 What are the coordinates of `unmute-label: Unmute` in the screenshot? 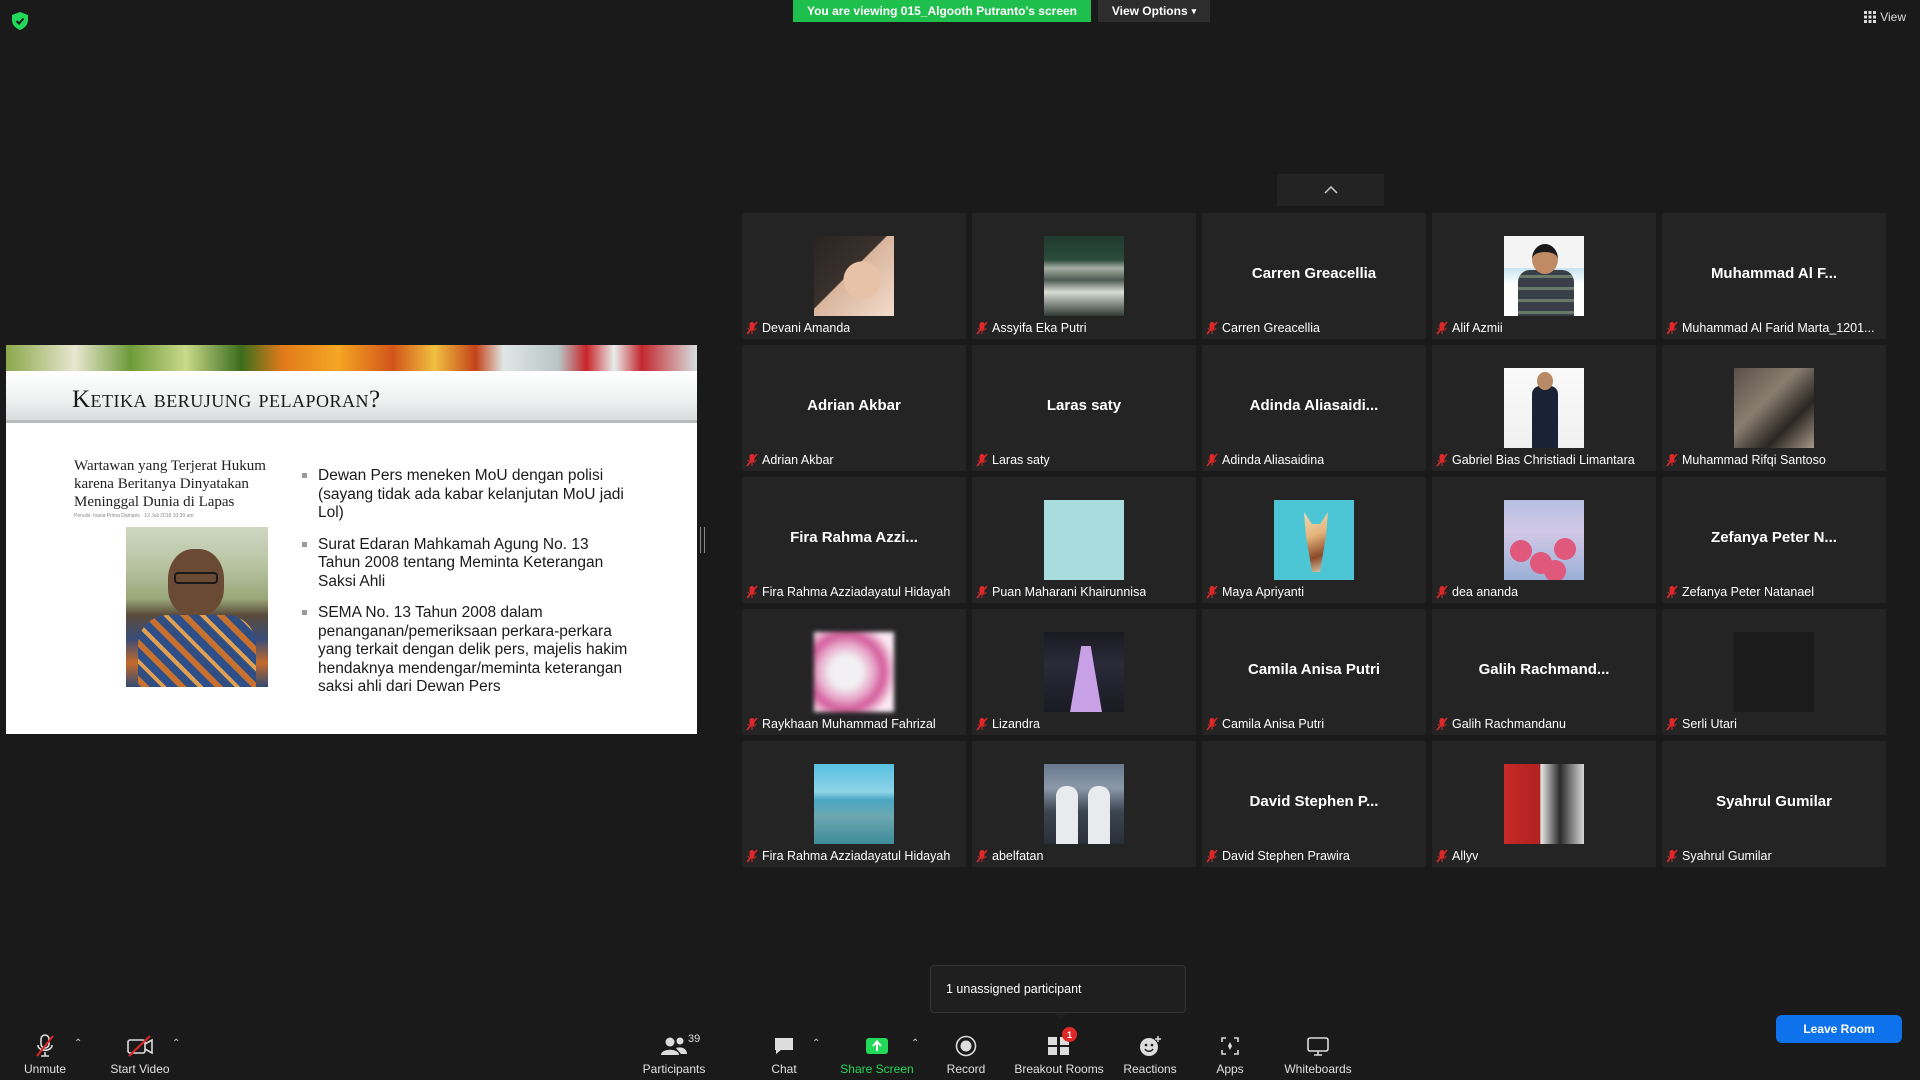 It's located at (45, 1069).